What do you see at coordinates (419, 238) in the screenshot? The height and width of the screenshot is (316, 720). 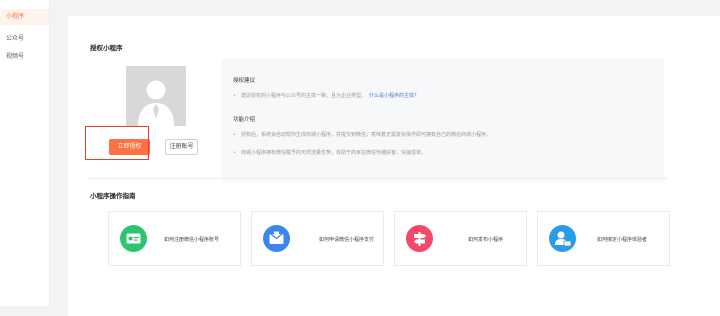 I see `signpost-icon` at bounding box center [419, 238].